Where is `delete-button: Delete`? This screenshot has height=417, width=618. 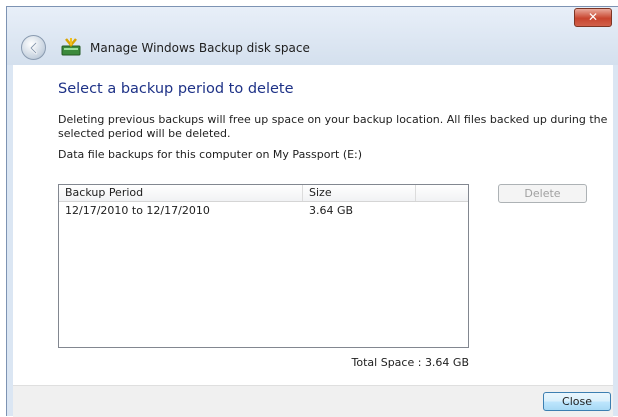
delete-button: Delete is located at coordinates (542, 193).